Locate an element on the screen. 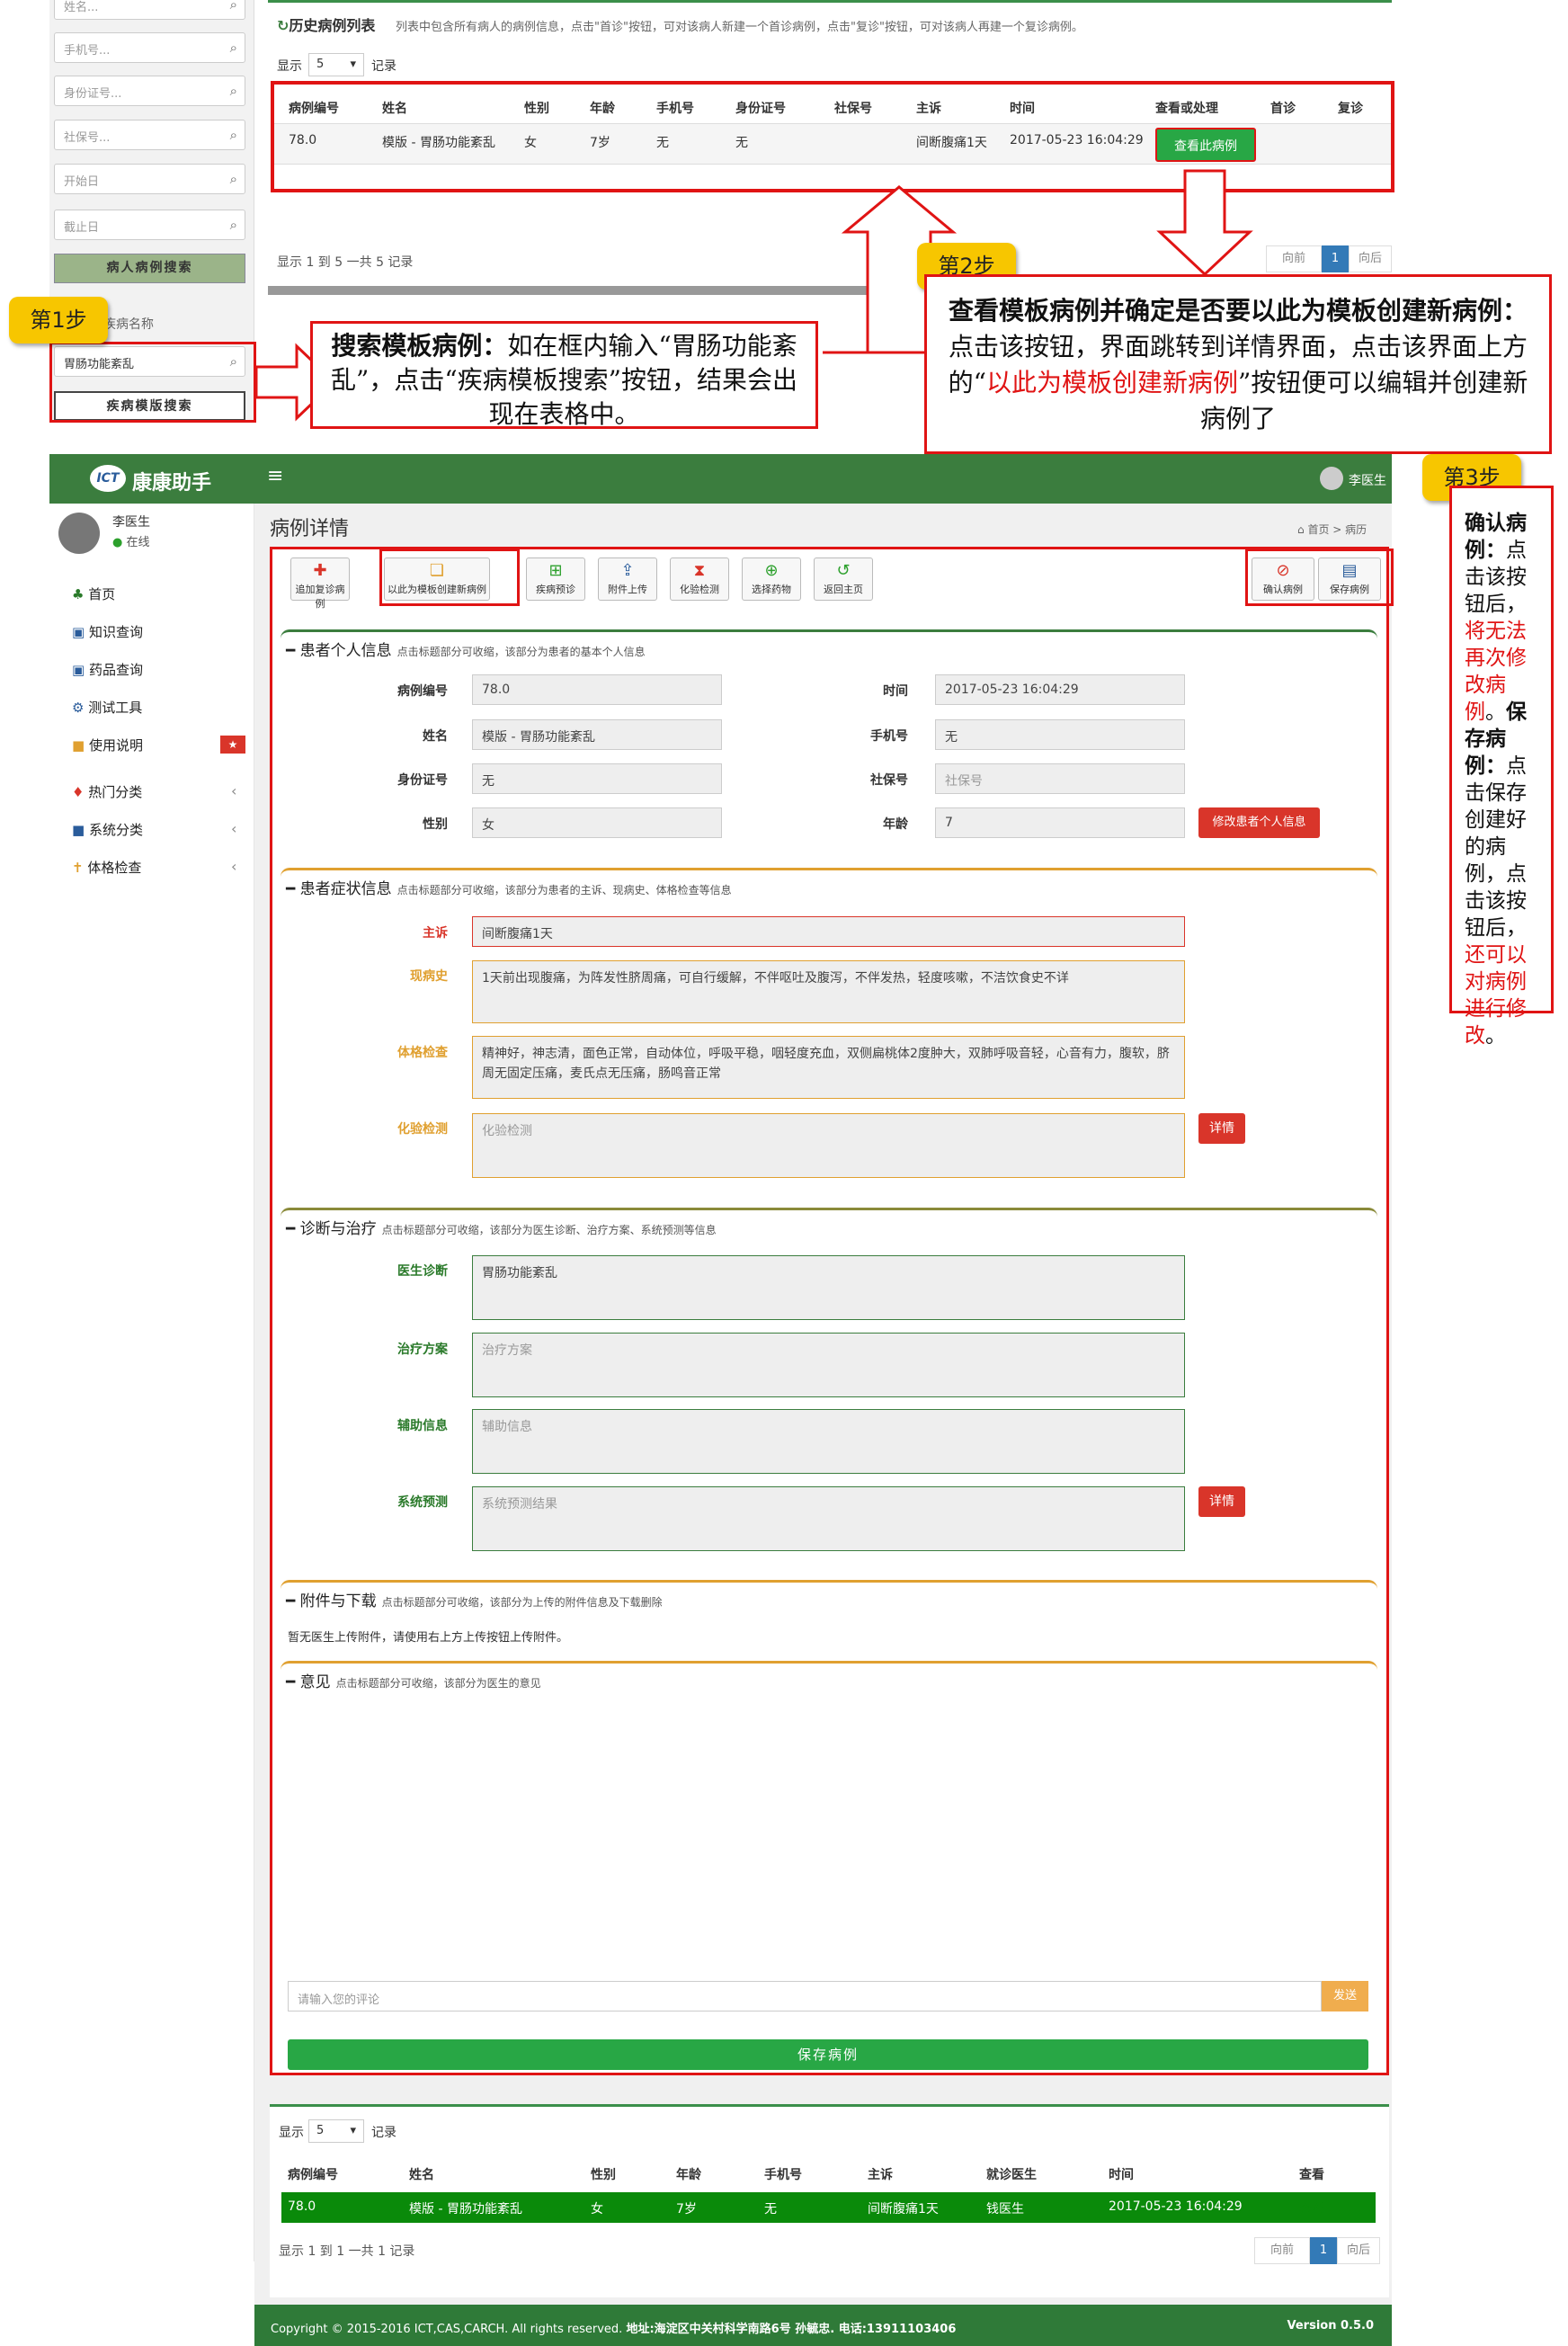  diag-field: 胃肠功能紊乱 is located at coordinates (829, 1287).